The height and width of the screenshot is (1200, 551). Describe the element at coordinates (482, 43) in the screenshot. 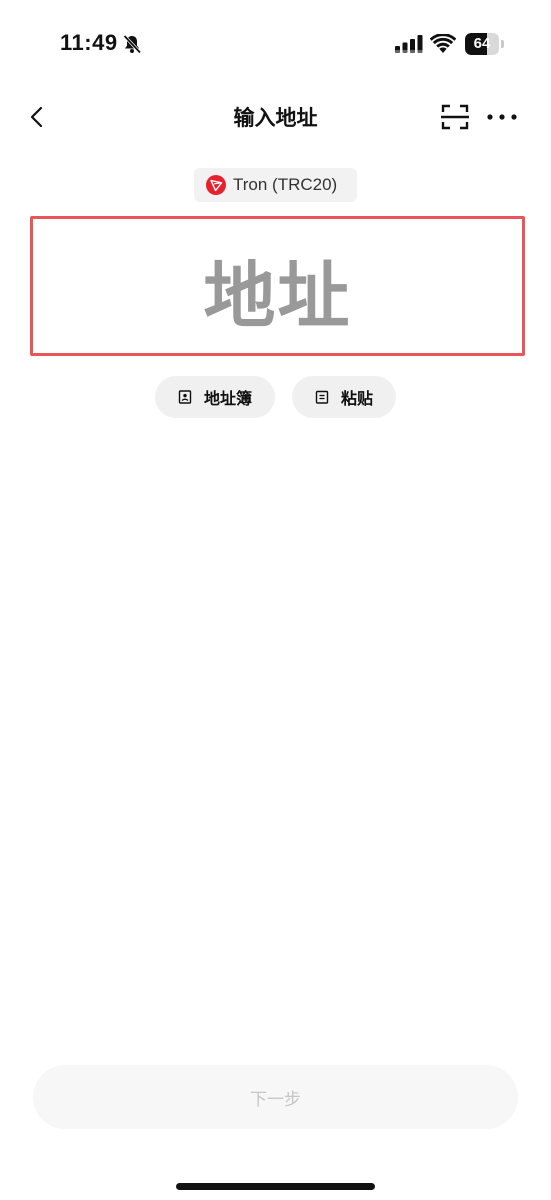

I see `battery-percent: 64` at that location.